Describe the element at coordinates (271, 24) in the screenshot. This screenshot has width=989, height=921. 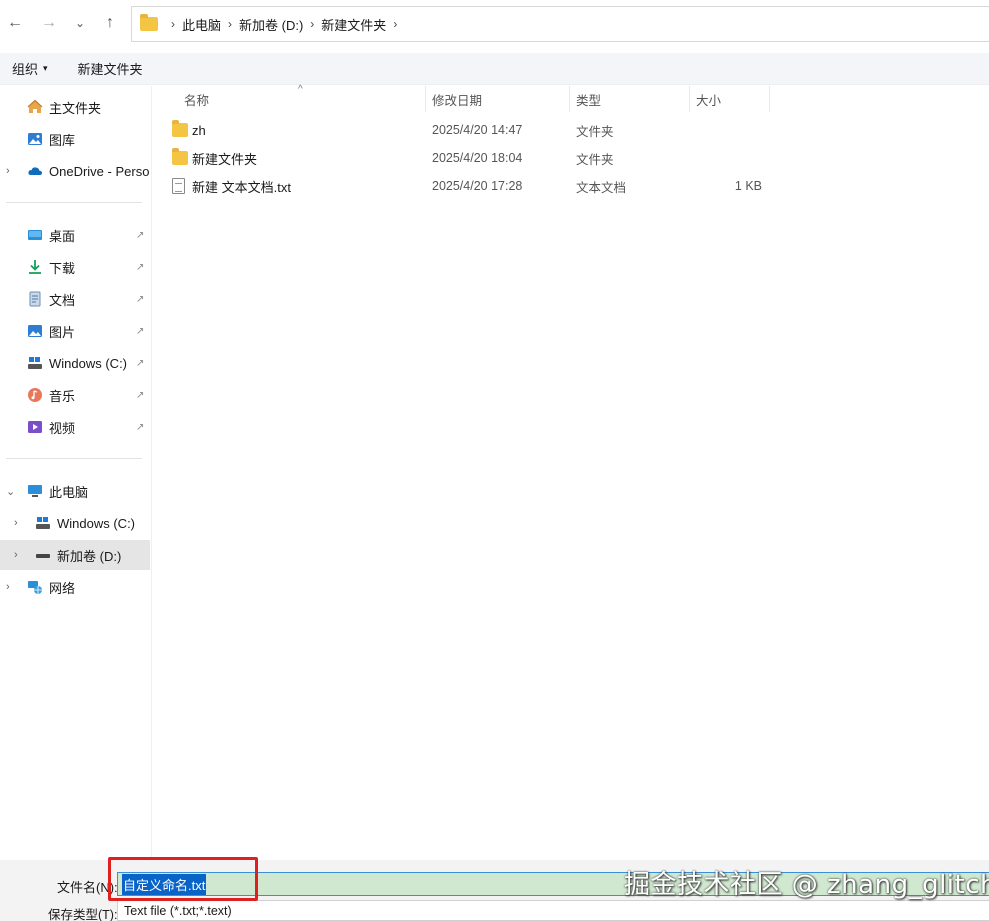
I see `breadcrumb-drive-d: 新加卷 (D:)` at that location.